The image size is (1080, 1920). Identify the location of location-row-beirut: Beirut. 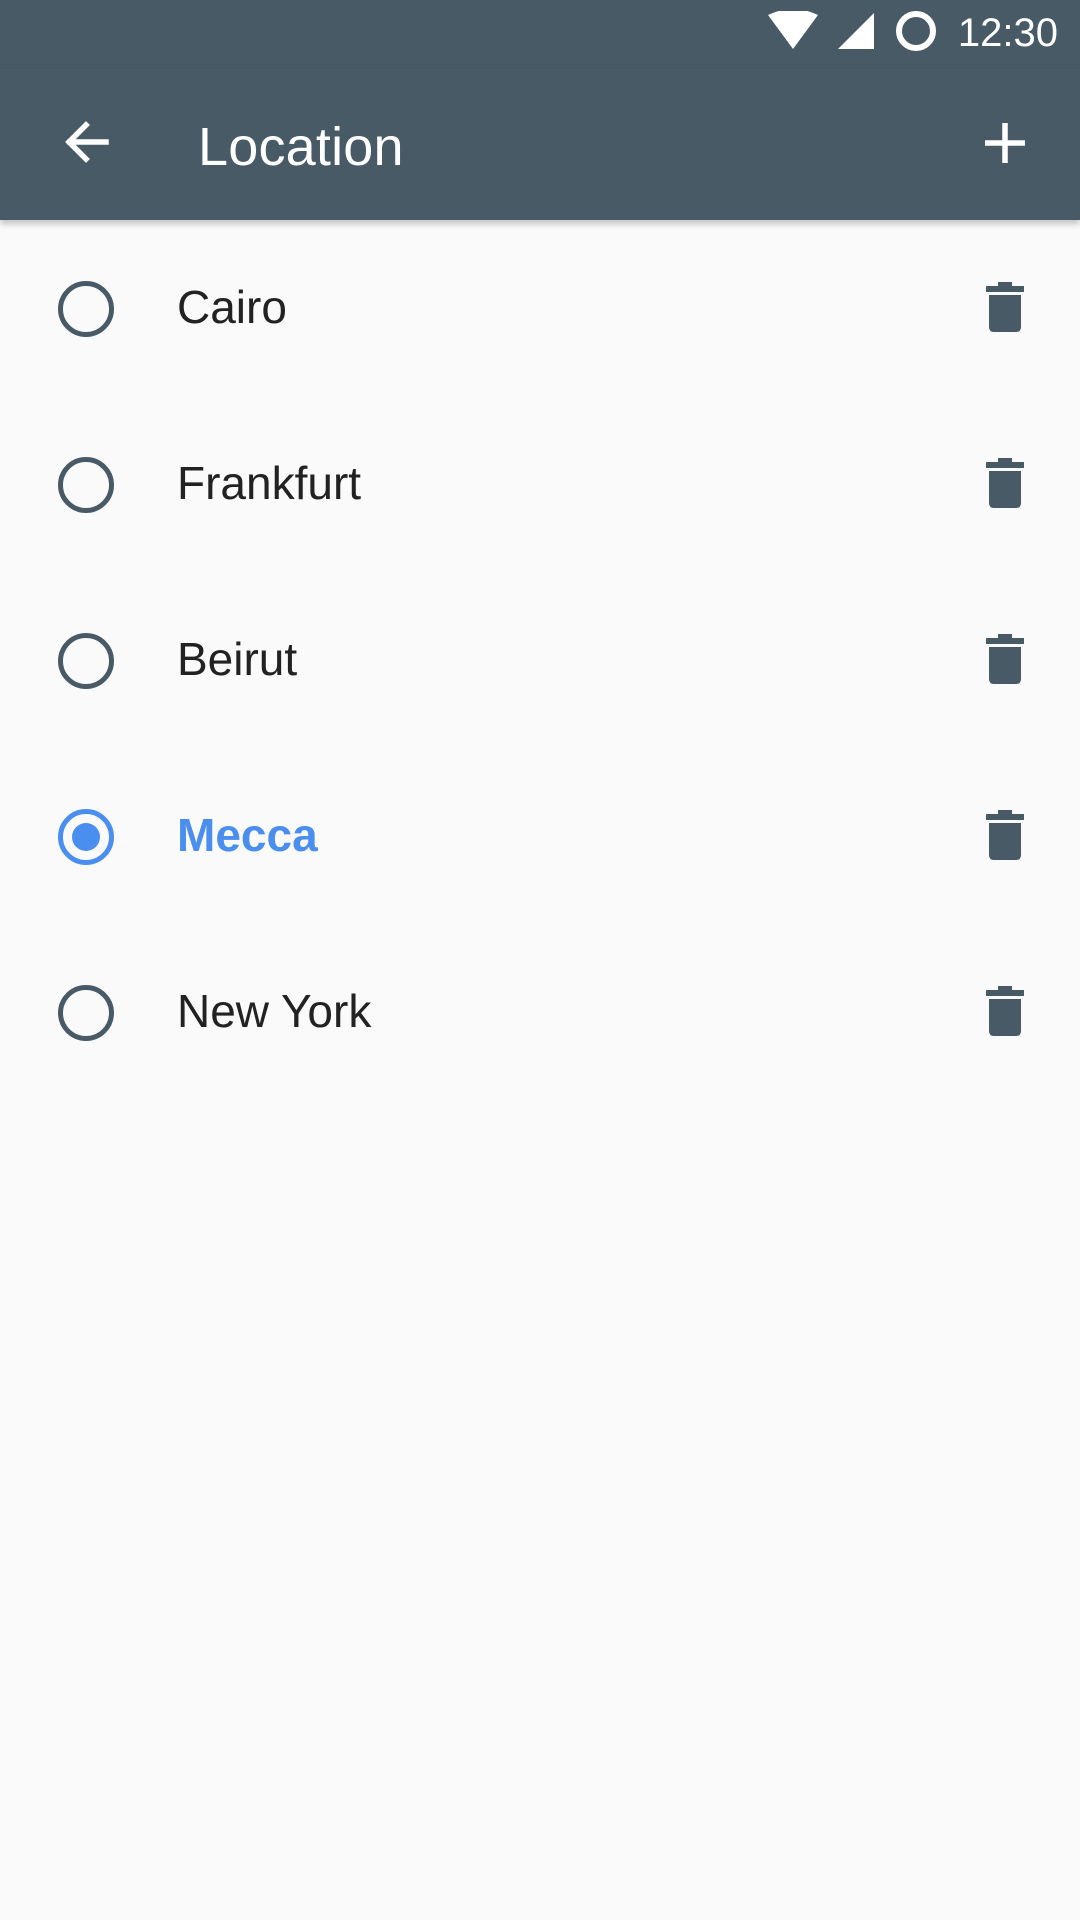
(540, 660).